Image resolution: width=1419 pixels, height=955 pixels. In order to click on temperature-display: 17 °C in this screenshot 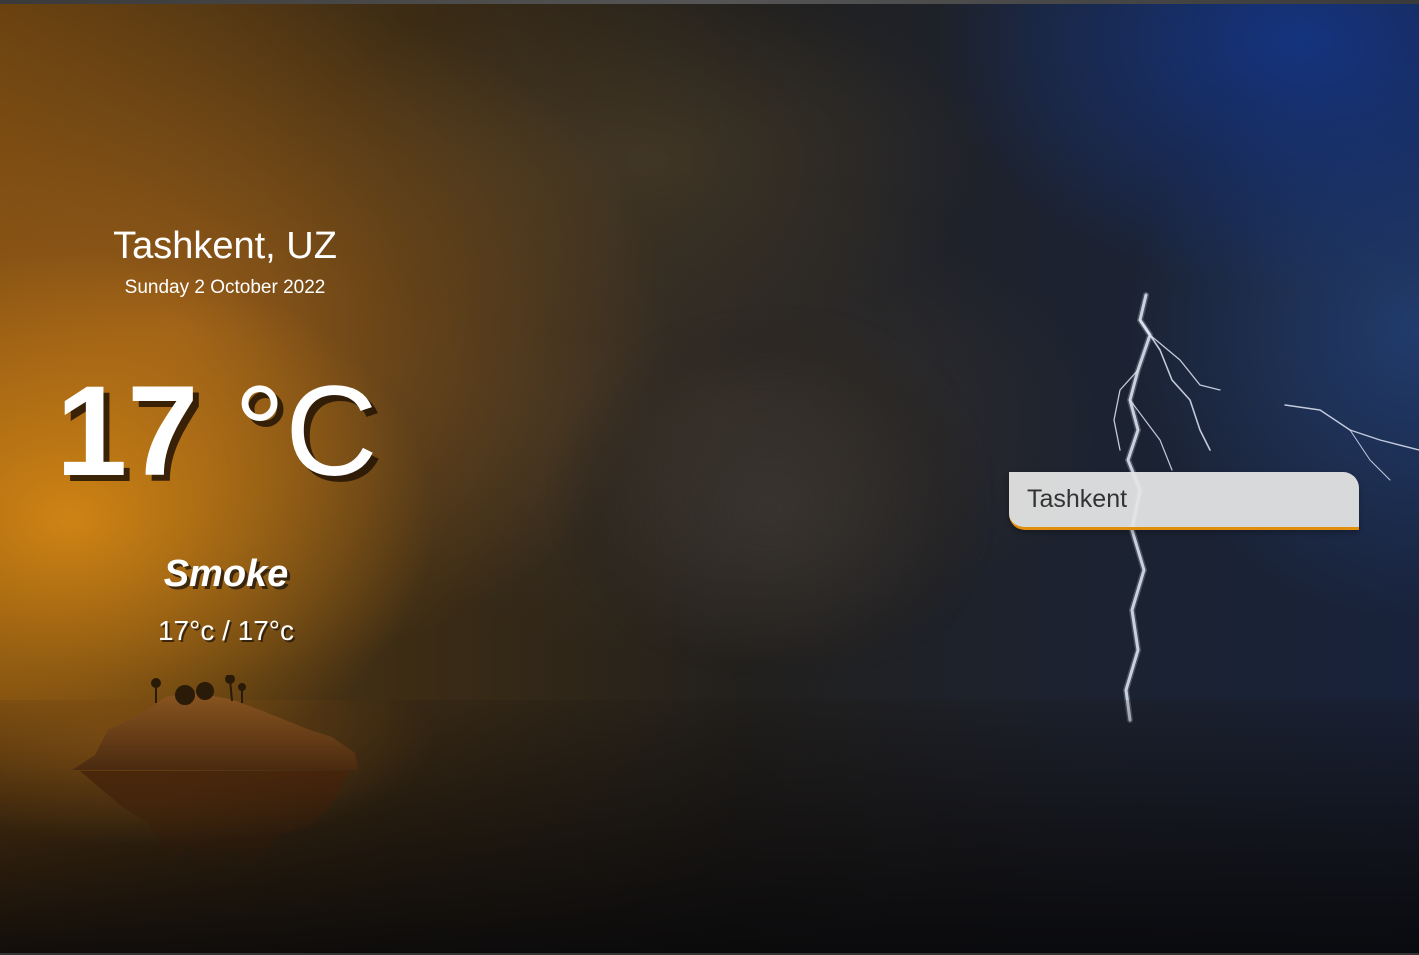, I will do `click(217, 432)`.